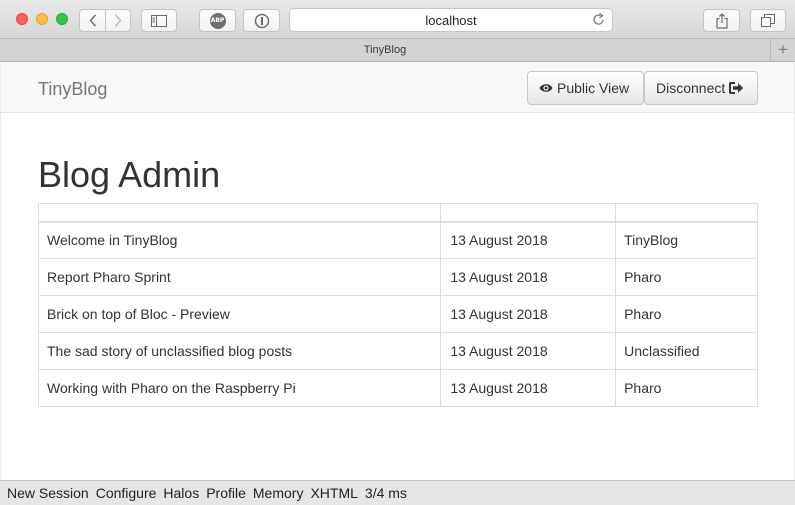 Image resolution: width=795 pixels, height=505 pixels. I want to click on memory-link: Memory, so click(278, 493).